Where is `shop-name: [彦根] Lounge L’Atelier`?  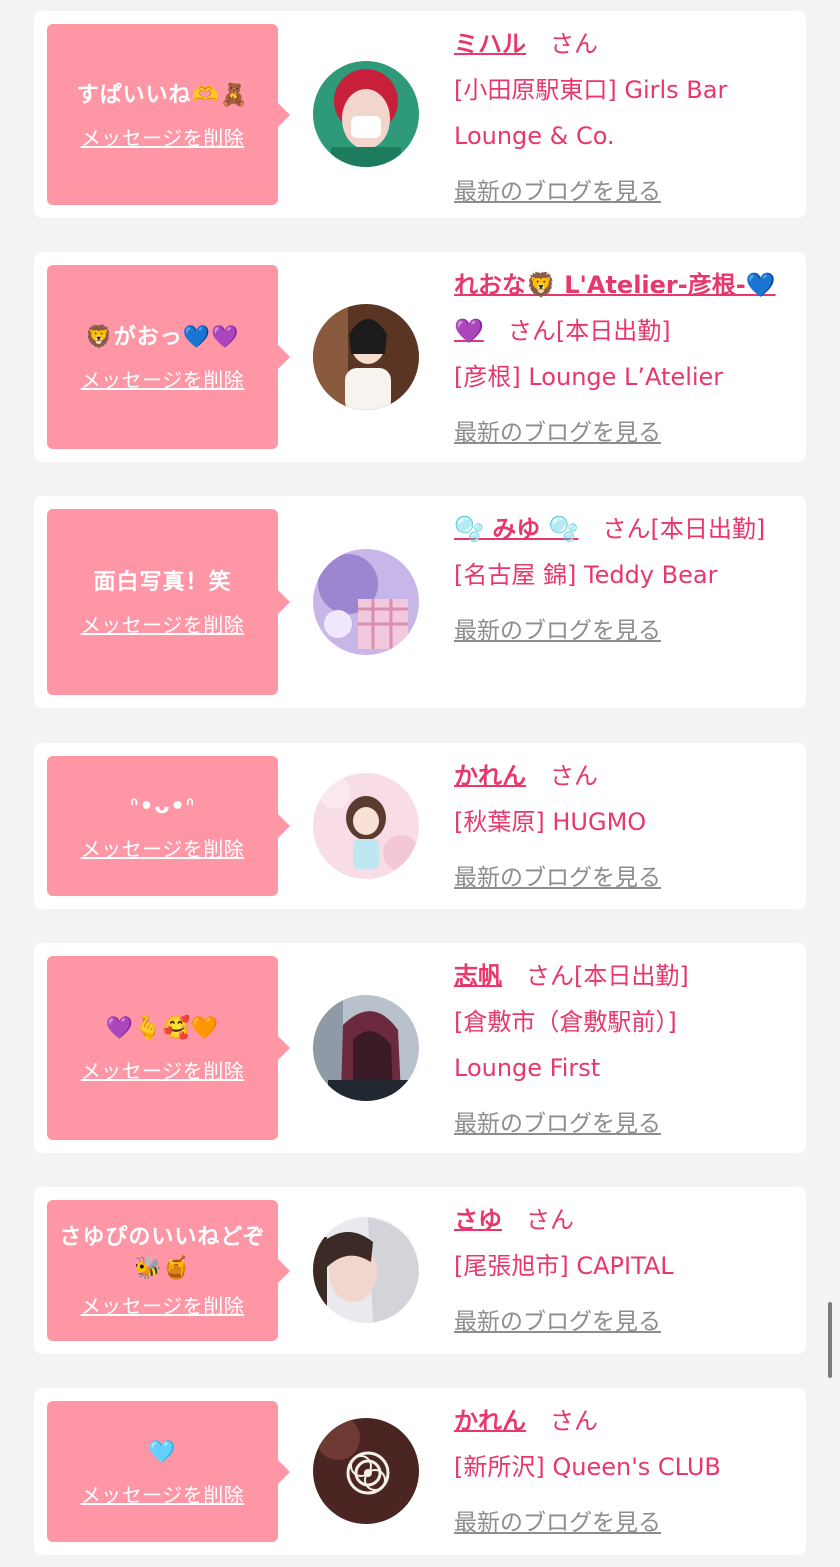
shop-name: [彦根] Lounge L’Atelier is located at coordinates (589, 377).